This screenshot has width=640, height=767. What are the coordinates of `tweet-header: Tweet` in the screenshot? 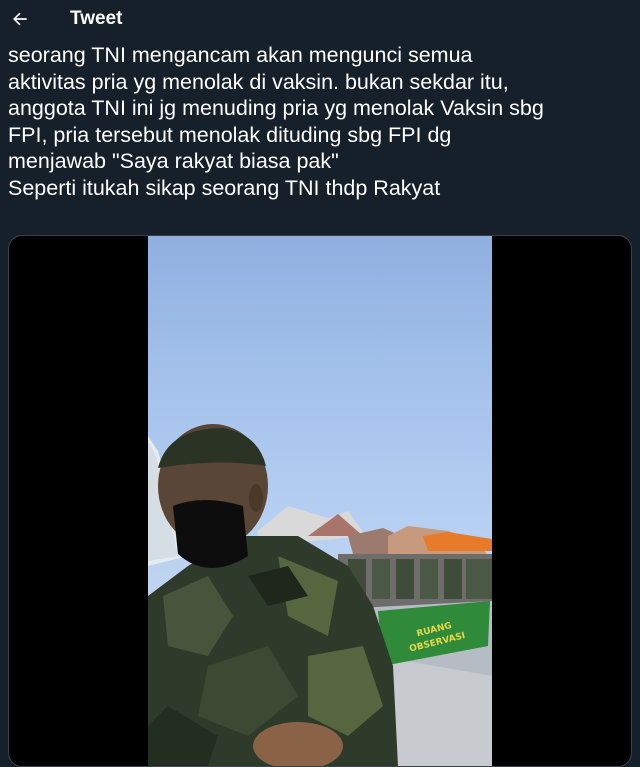 It's located at (320, 20).